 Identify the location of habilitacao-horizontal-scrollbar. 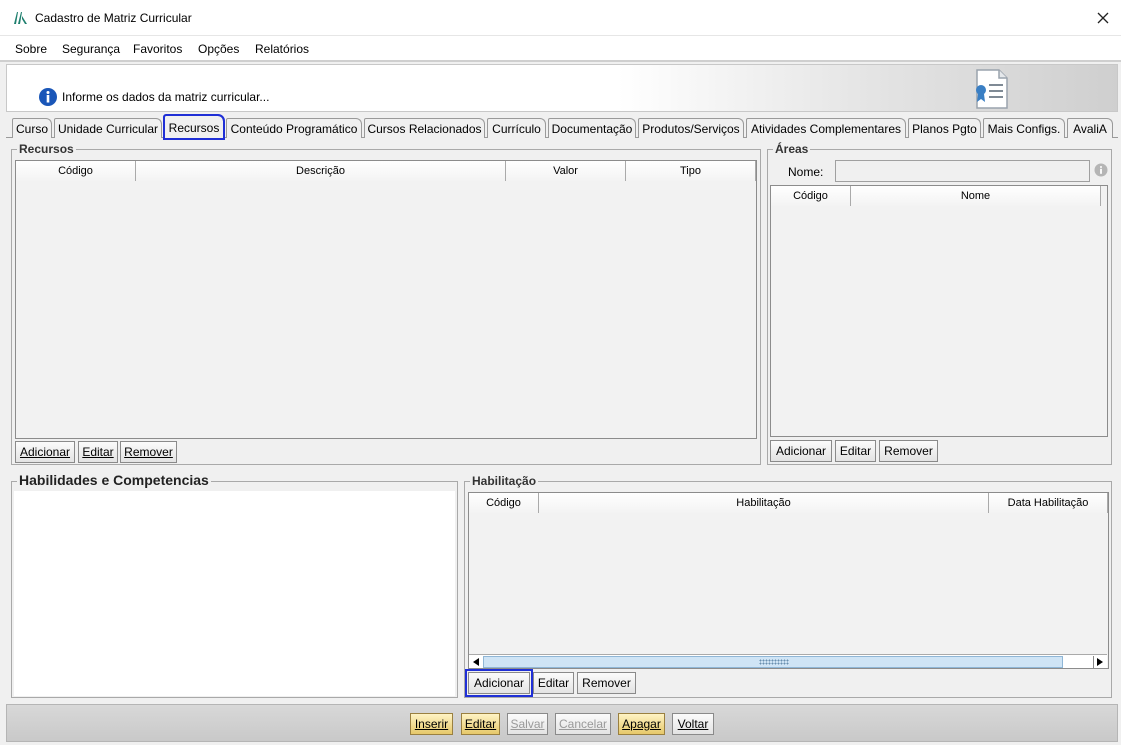
(788, 661).